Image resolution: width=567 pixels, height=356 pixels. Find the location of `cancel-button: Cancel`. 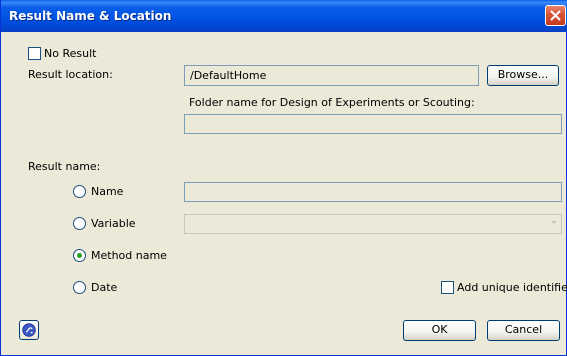

cancel-button: Cancel is located at coordinates (523, 330).